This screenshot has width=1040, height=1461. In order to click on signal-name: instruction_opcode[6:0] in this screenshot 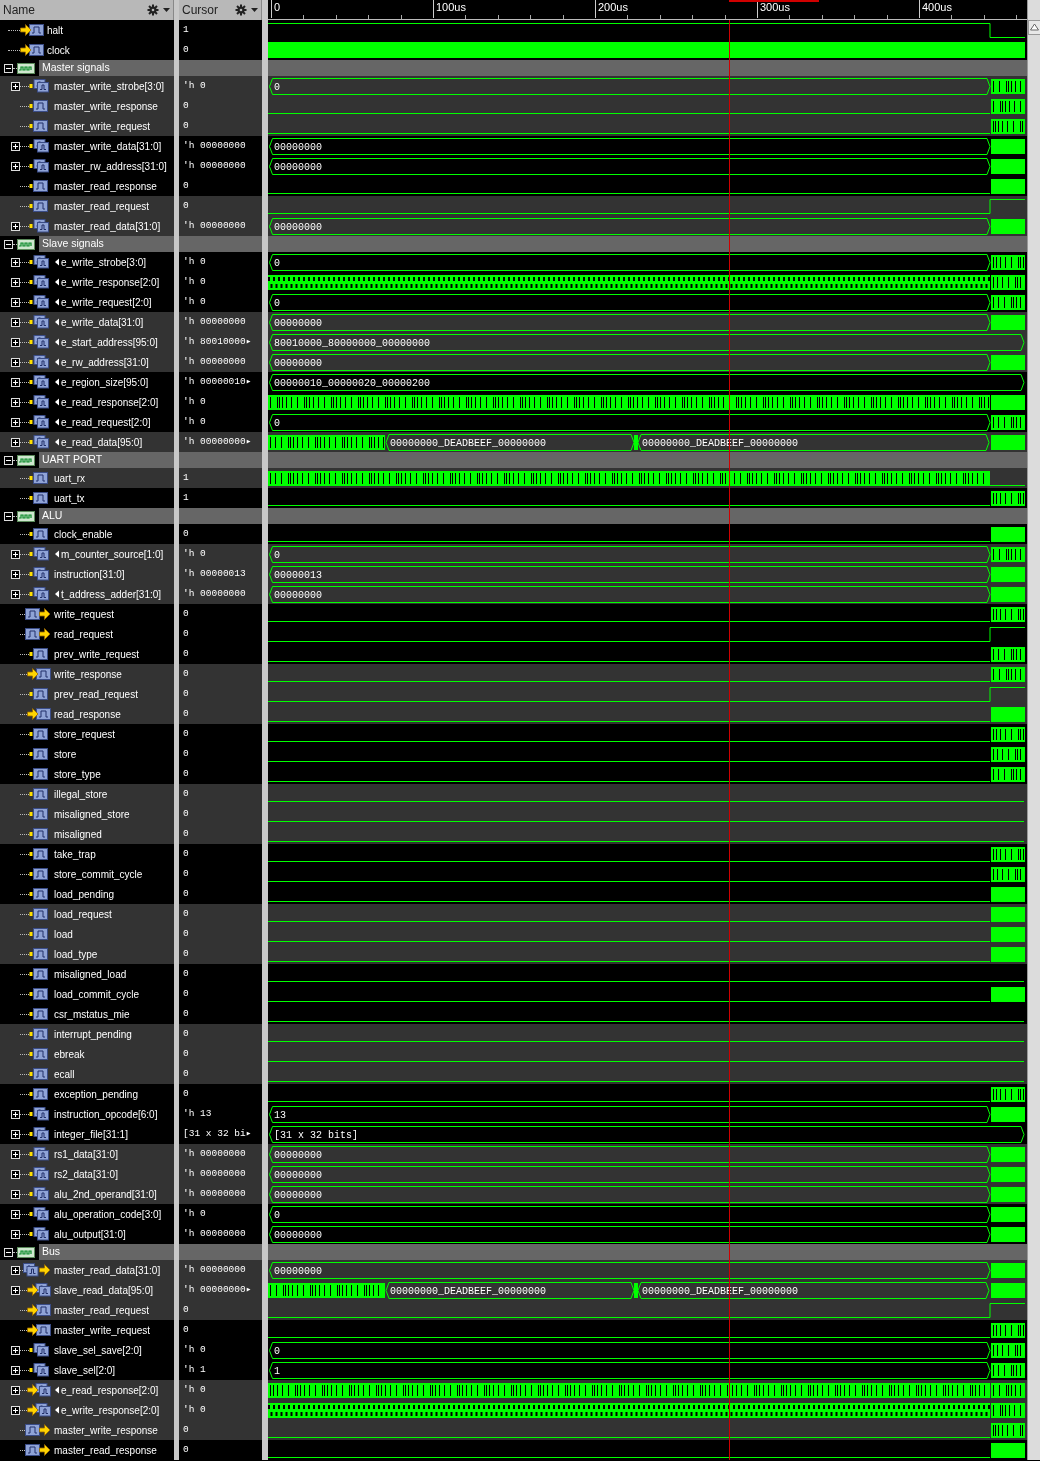, I will do `click(106, 1114)`.